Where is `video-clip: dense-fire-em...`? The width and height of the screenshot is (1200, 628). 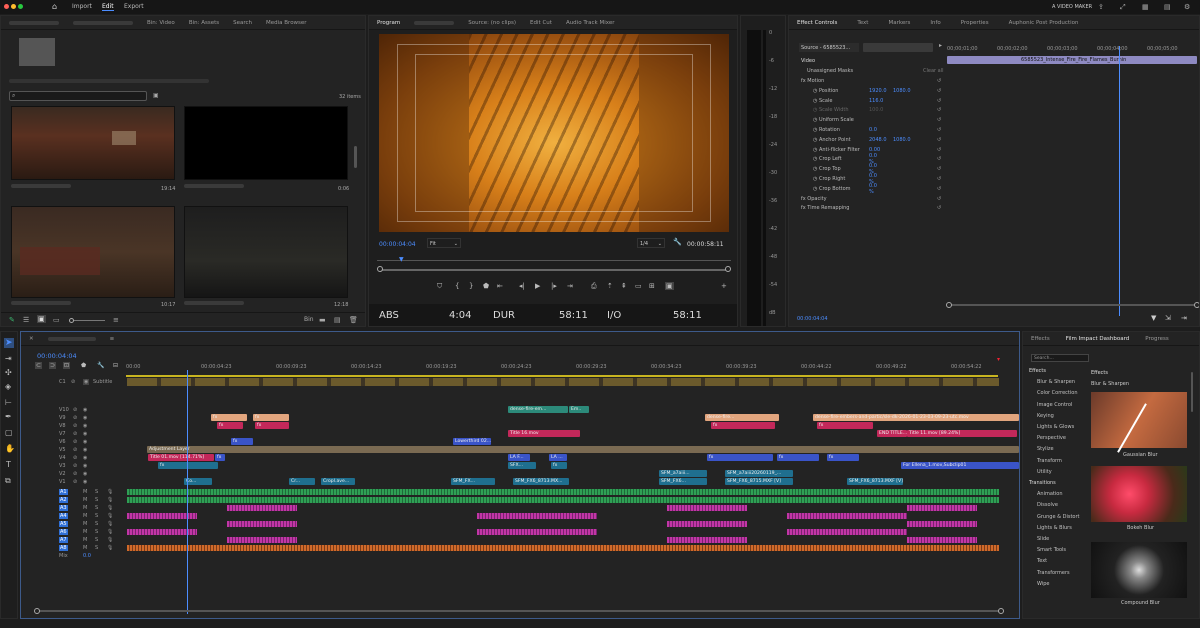 video-clip: dense-fire-em... is located at coordinates (538, 409).